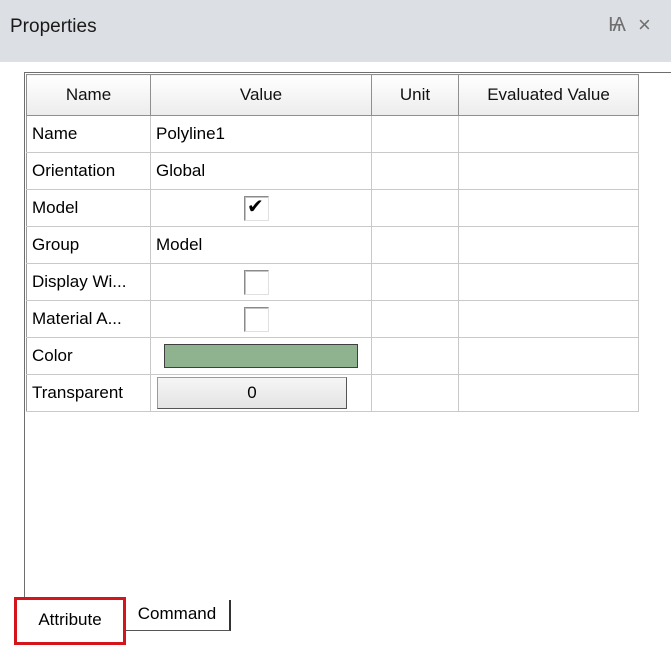 This screenshot has height=645, width=671. I want to click on table-row: Model ✔, so click(332, 208).